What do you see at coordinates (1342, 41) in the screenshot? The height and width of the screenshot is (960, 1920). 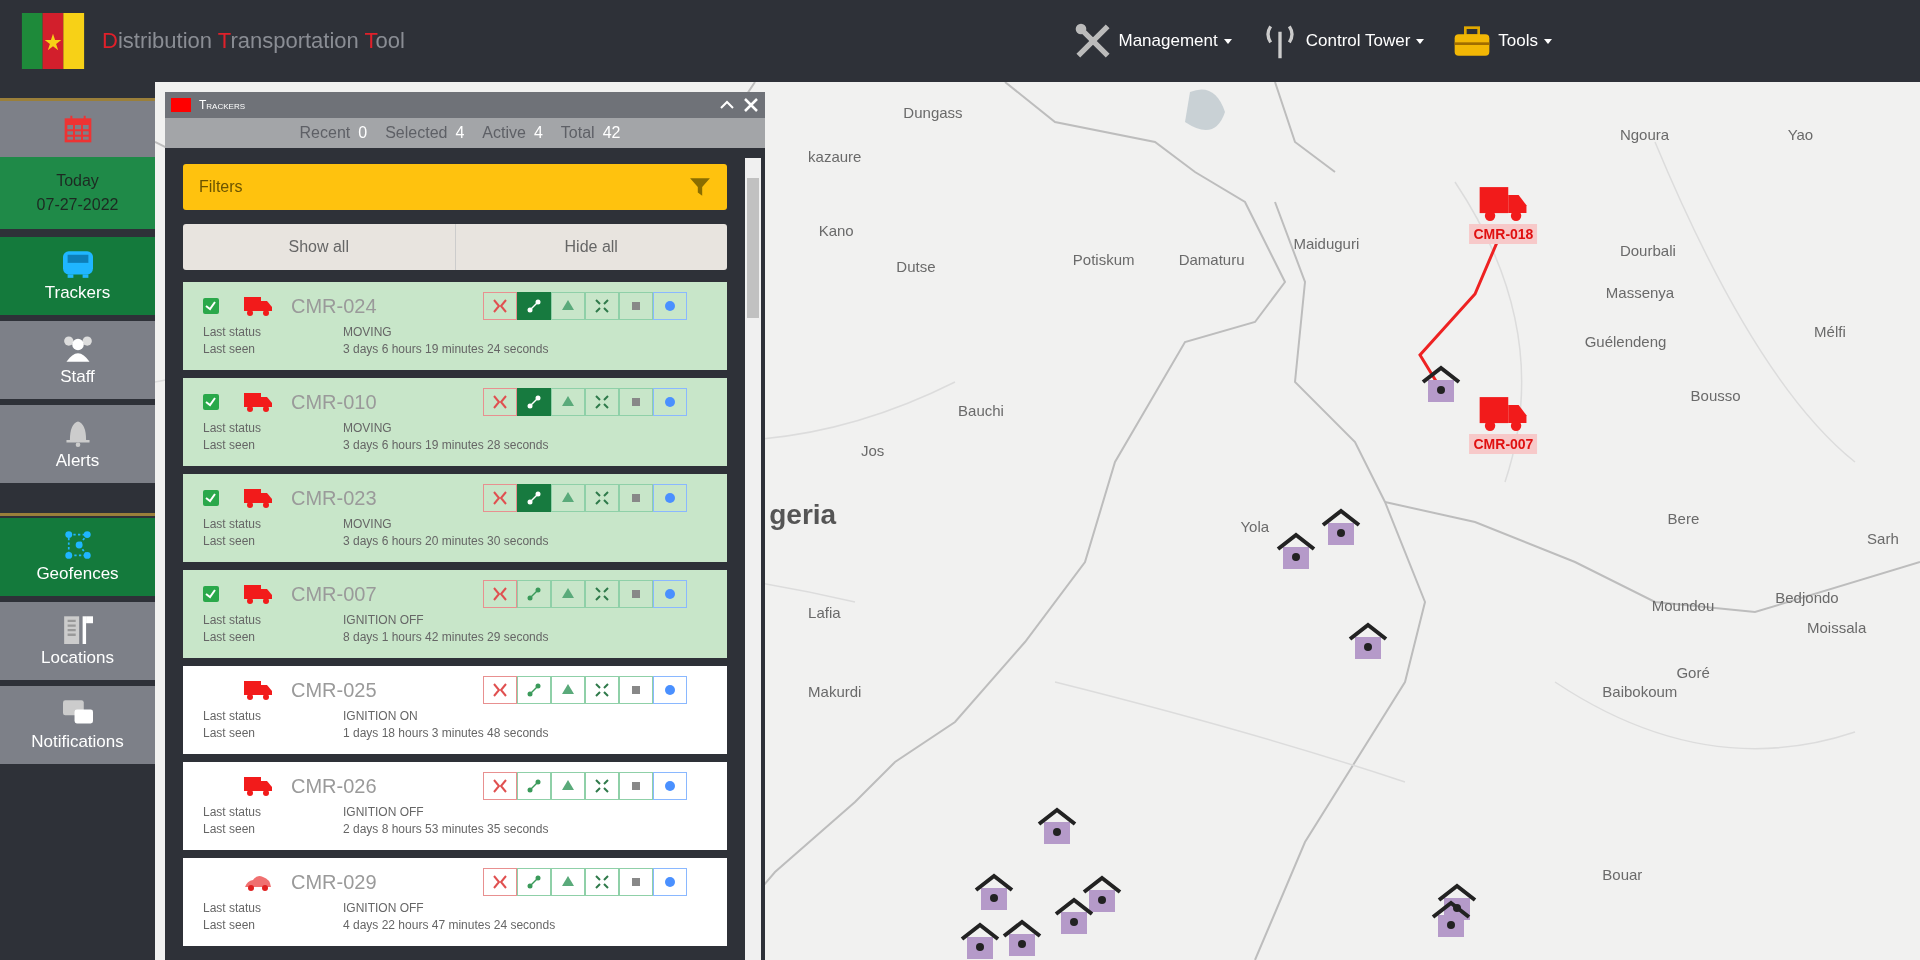 I see `menu-button: Control Tower` at bounding box center [1342, 41].